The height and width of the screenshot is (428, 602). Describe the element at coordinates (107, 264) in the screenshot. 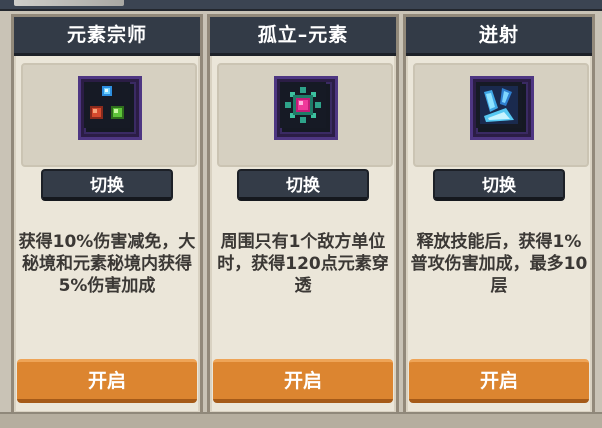

I see `talent-description: 获得10%伤害减免，大秘境和元素秘境内获得5%伤害加成` at that location.